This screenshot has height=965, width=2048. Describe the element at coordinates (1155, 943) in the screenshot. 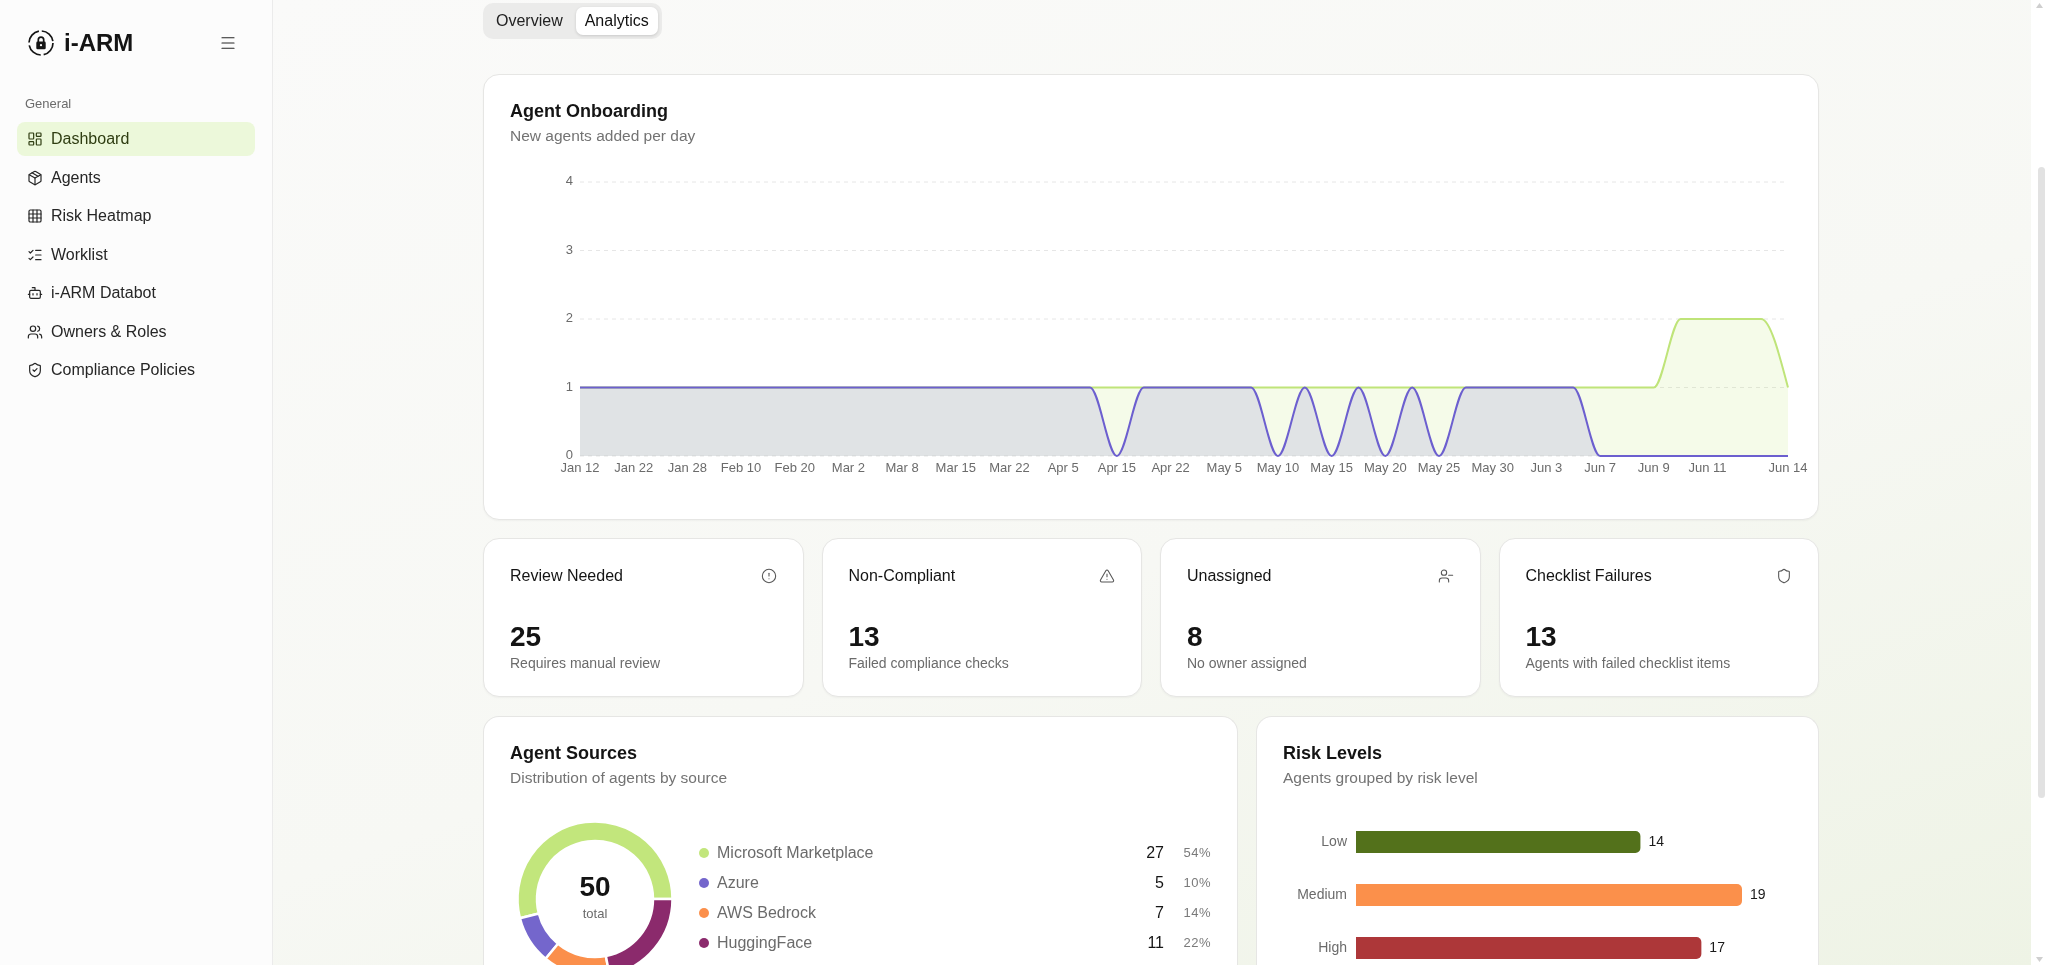

I see `legend-count: 11` at that location.